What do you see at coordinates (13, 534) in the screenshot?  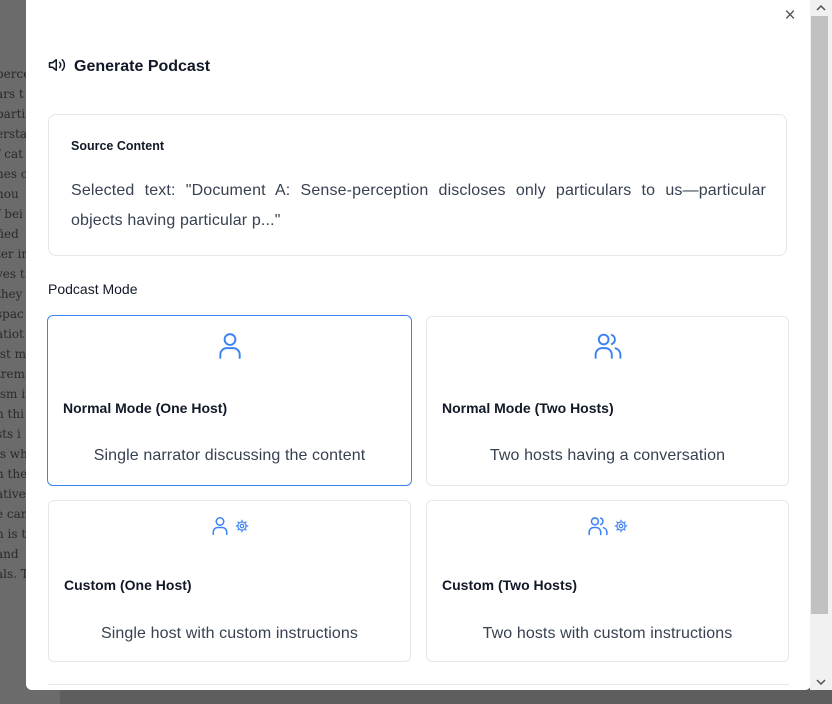 I see `background-text-line: n is t` at bounding box center [13, 534].